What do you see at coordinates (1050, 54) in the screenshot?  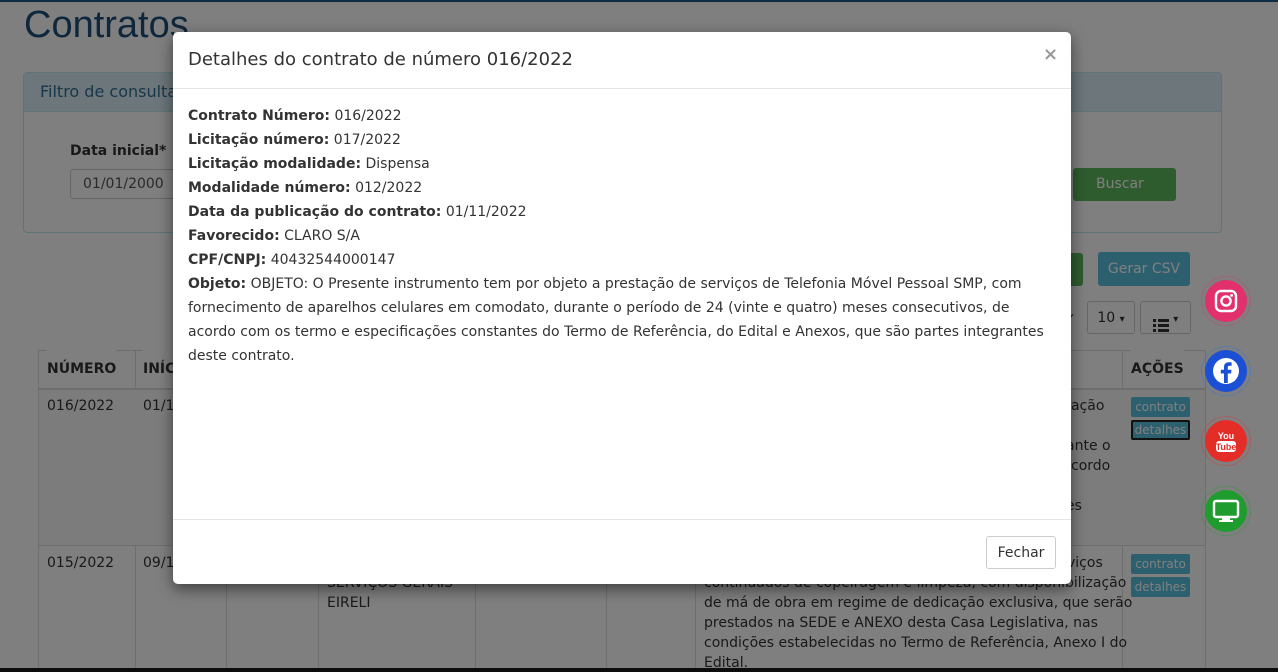 I see `close-icon: ×` at bounding box center [1050, 54].